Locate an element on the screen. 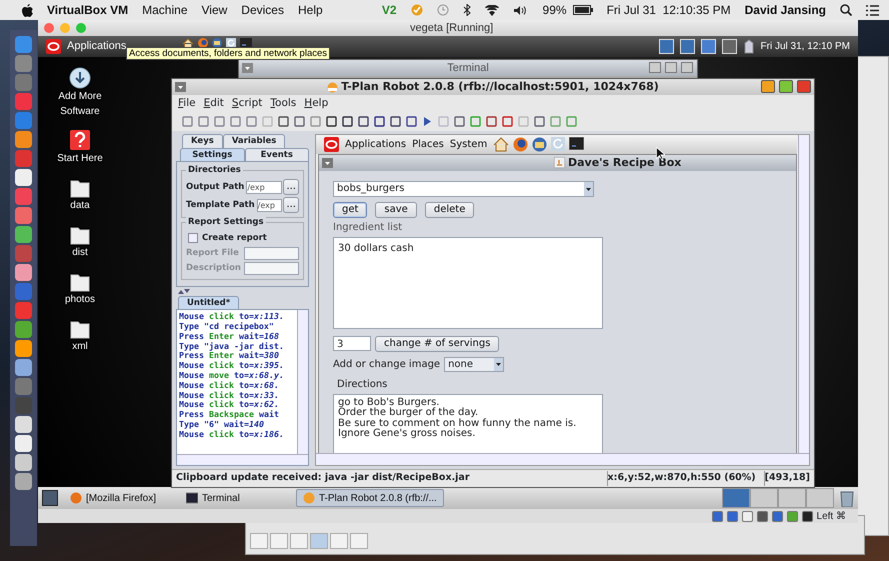 This screenshot has height=561, width=889. desktop-icon-label: photos is located at coordinates (80, 299).